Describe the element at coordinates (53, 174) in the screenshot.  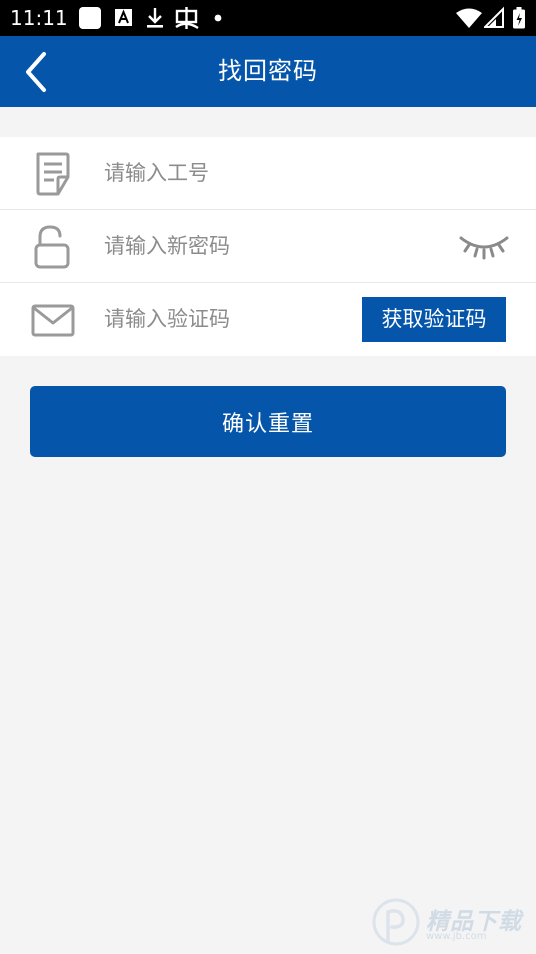
I see `document-icon` at that location.